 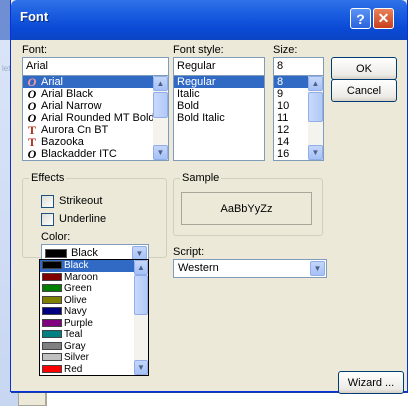 I want to click on help-button: ?, so click(x=360, y=18).